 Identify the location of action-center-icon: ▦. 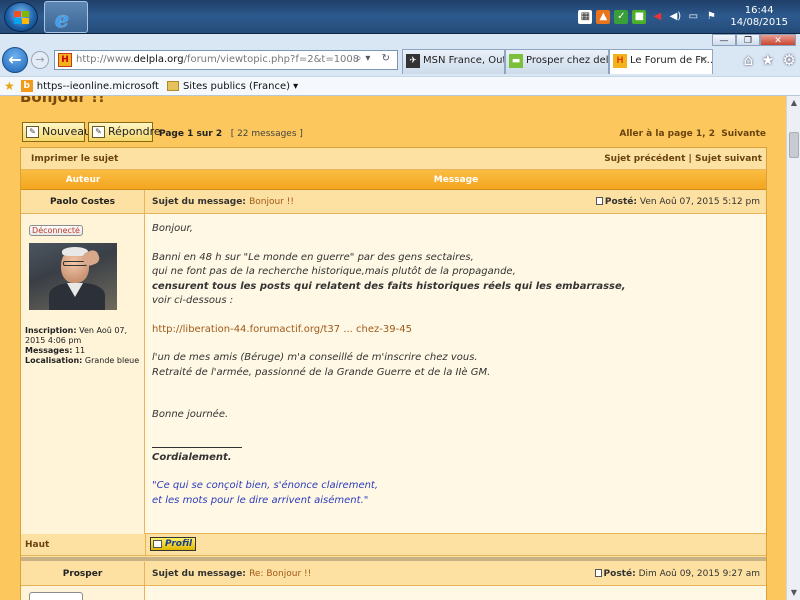
(585, 17).